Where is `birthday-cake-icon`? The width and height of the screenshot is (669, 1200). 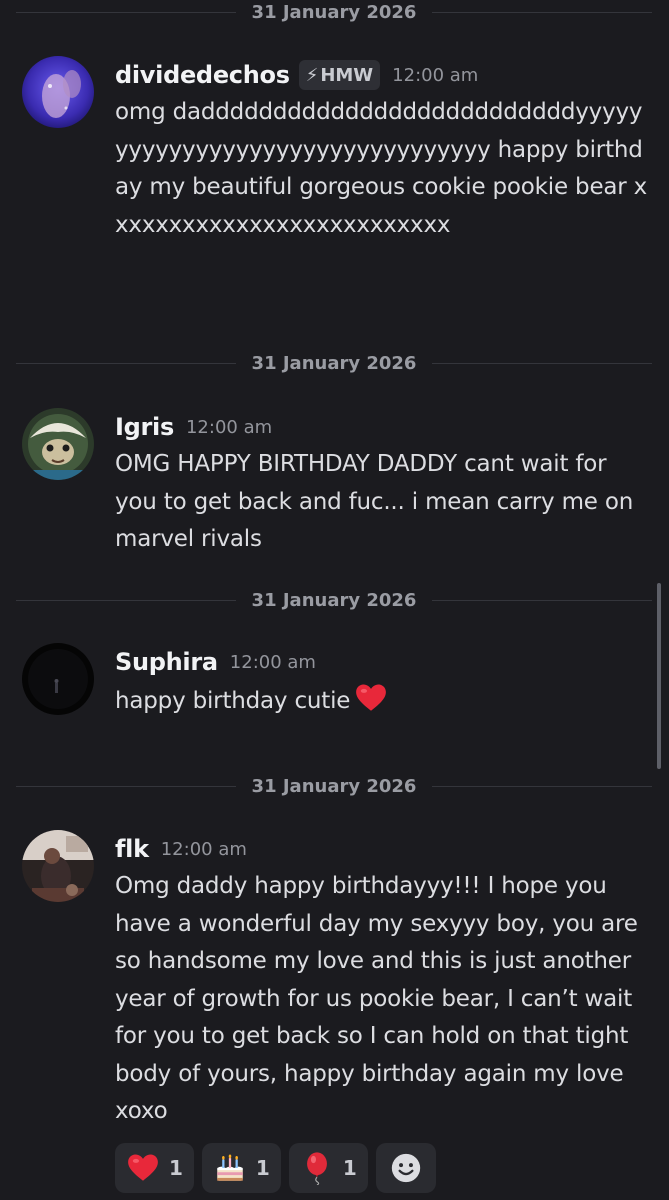 birthday-cake-icon is located at coordinates (230, 1167).